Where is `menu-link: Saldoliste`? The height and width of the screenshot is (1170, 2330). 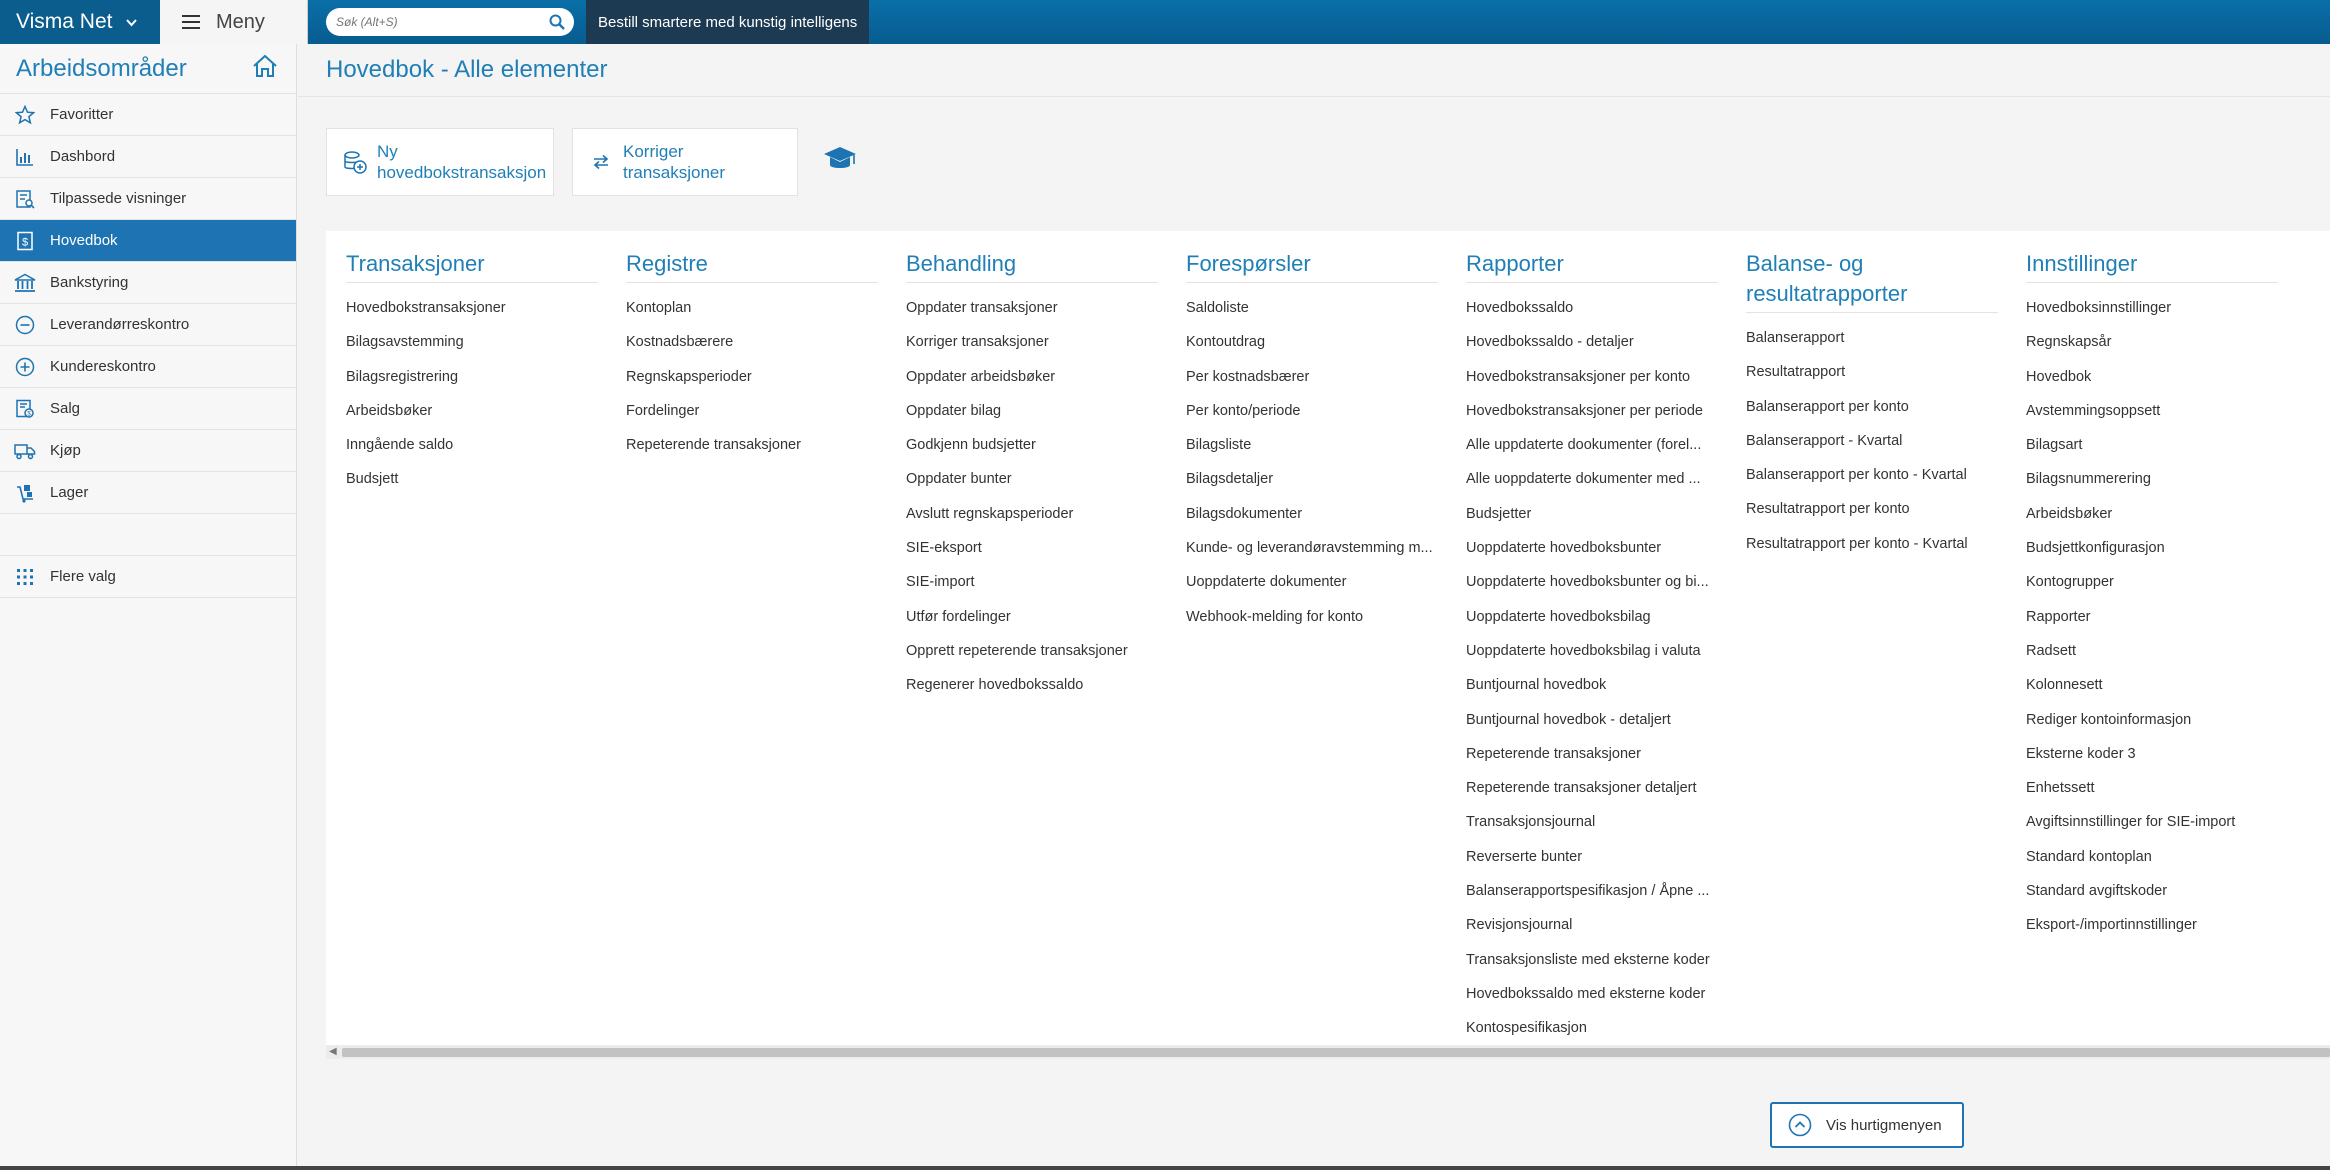
menu-link: Saldoliste is located at coordinates (1312, 308).